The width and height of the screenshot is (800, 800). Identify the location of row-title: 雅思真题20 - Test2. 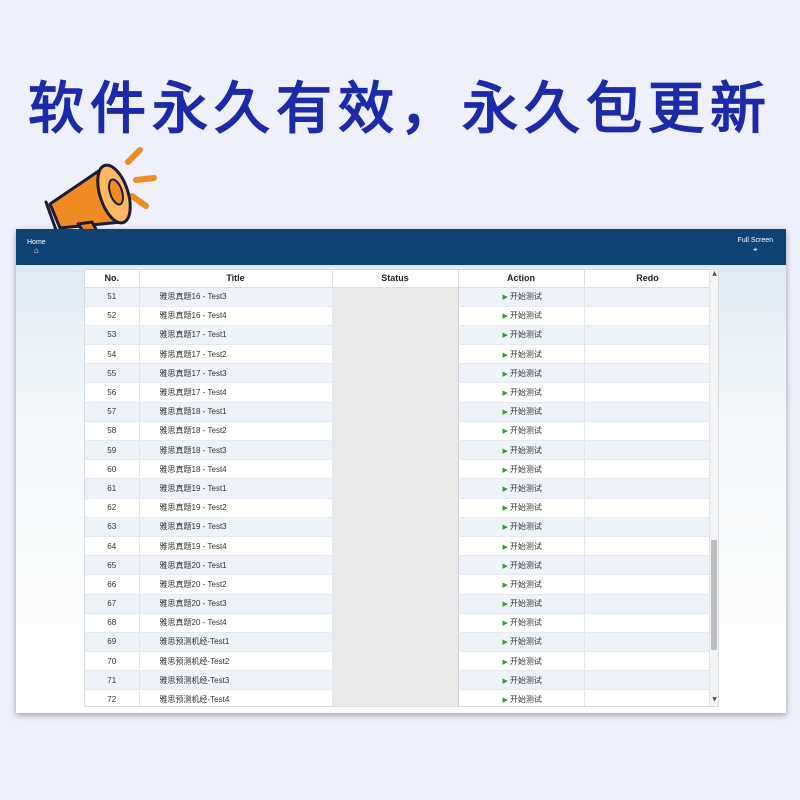
(236, 584).